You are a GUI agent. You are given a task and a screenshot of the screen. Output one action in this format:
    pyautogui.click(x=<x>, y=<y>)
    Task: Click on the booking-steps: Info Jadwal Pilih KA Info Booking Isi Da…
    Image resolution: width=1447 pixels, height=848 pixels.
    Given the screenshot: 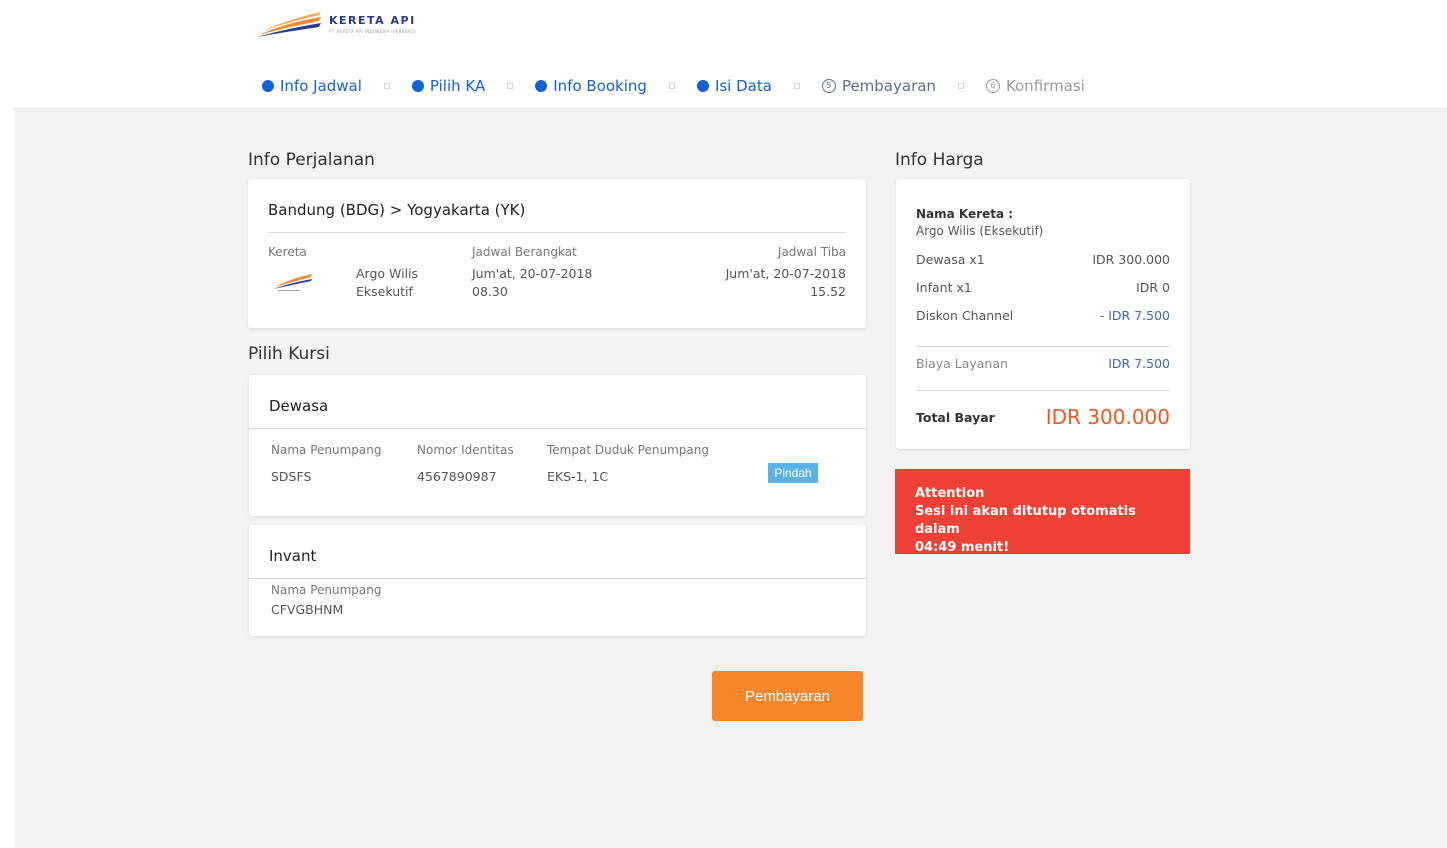 What is the action you would take?
    pyautogui.click(x=673, y=86)
    